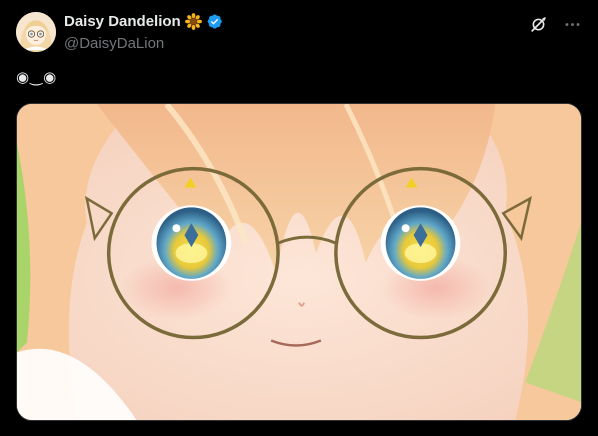  I want to click on author-display-name: Daisy Dandelion, so click(122, 21).